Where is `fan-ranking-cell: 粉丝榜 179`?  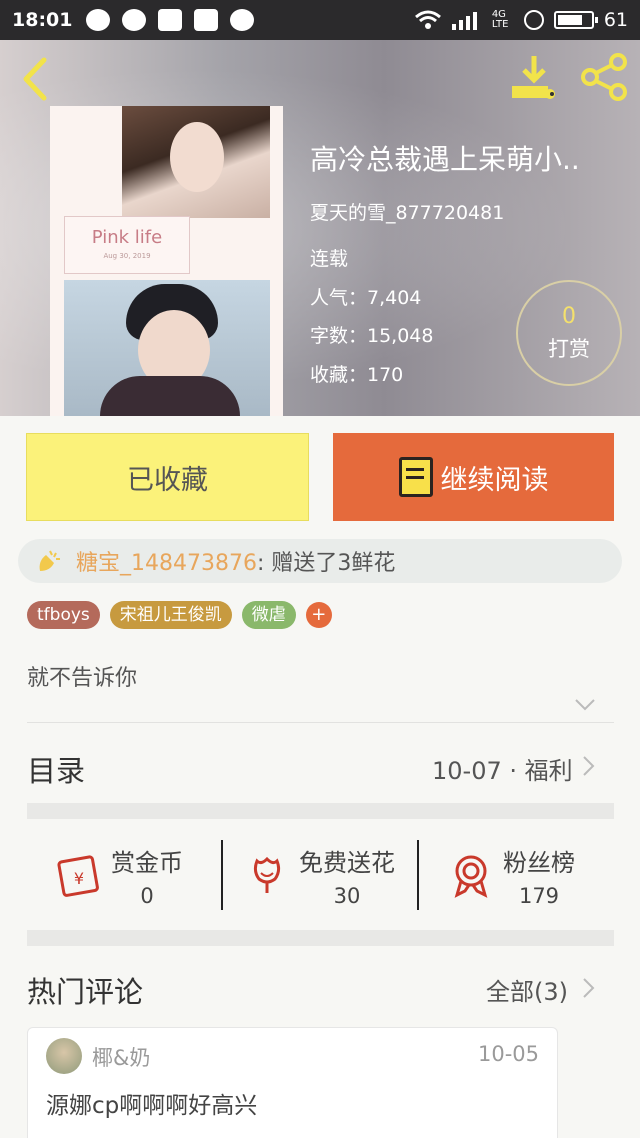
fan-ranking-cell: 粉丝榜 179 is located at coordinates (511, 875).